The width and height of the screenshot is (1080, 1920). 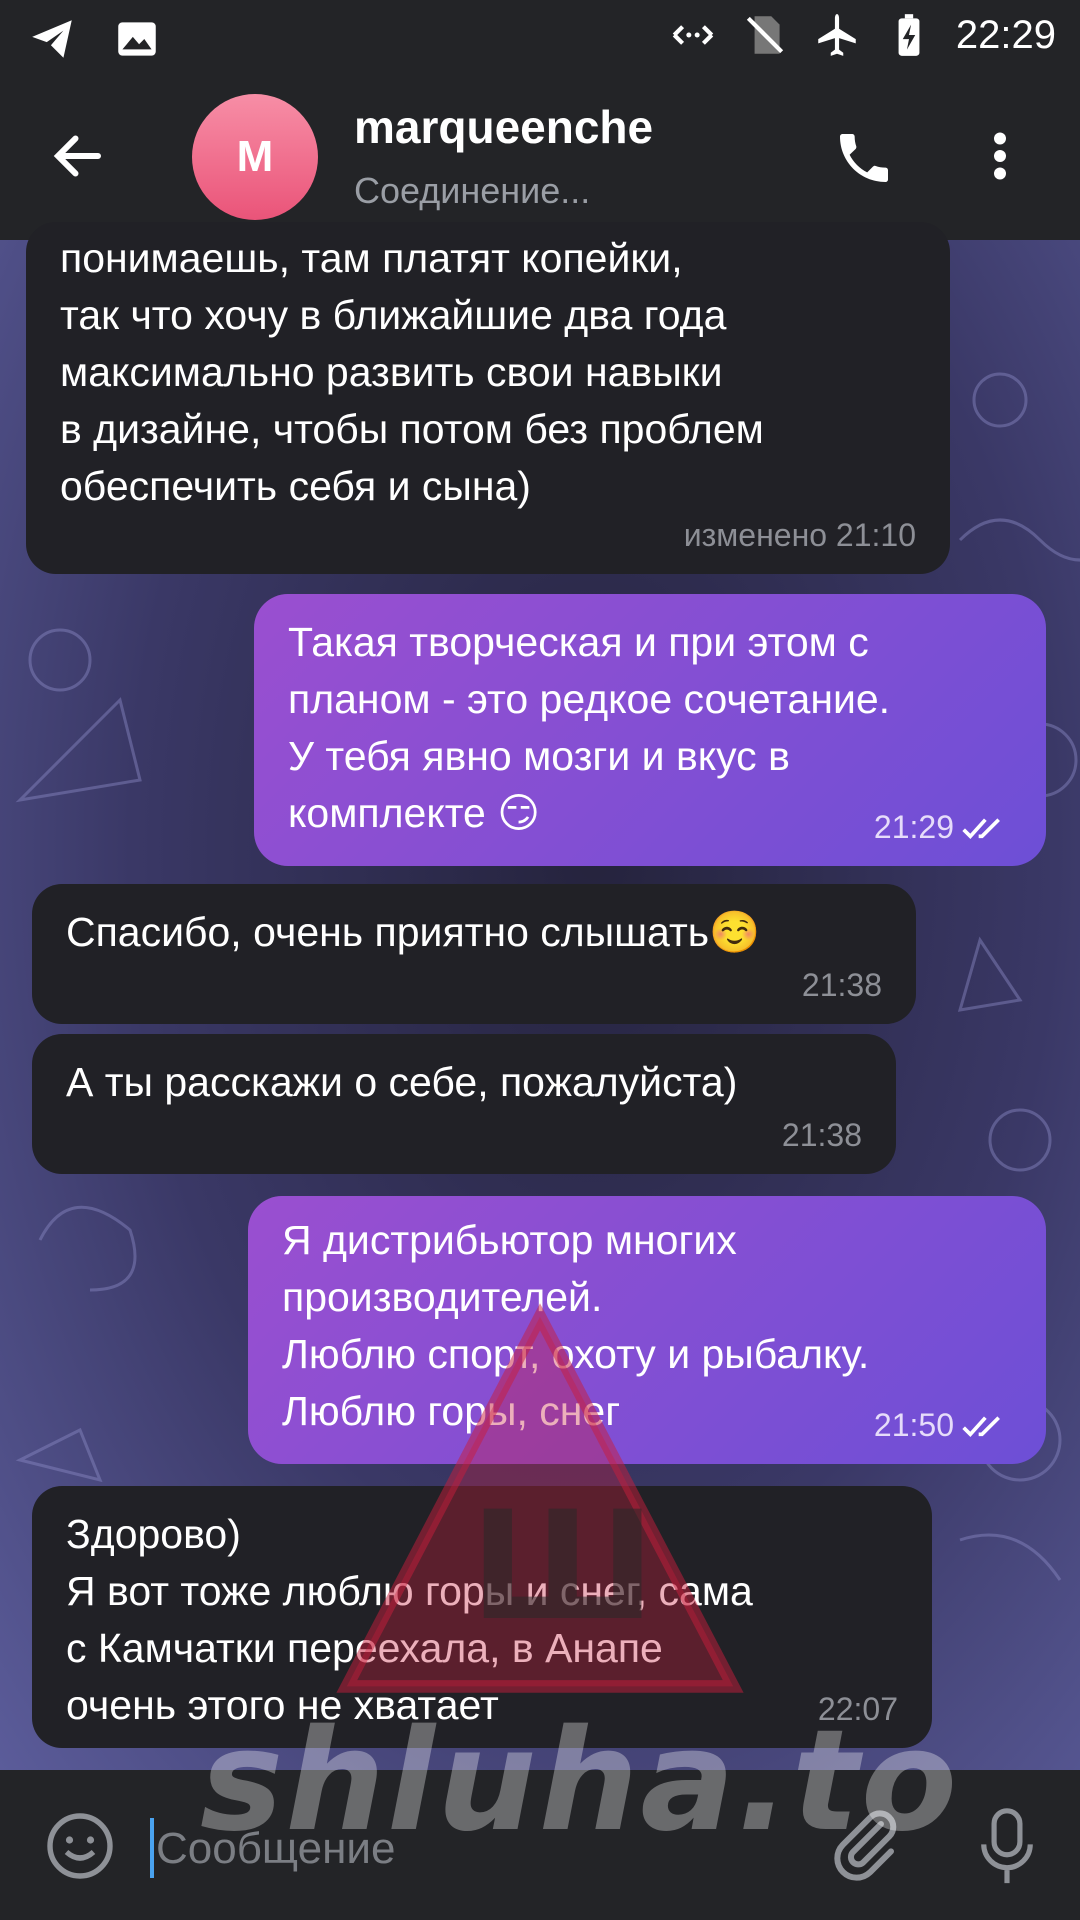 What do you see at coordinates (1000, 156) in the screenshot?
I see `more-vert-icon` at bounding box center [1000, 156].